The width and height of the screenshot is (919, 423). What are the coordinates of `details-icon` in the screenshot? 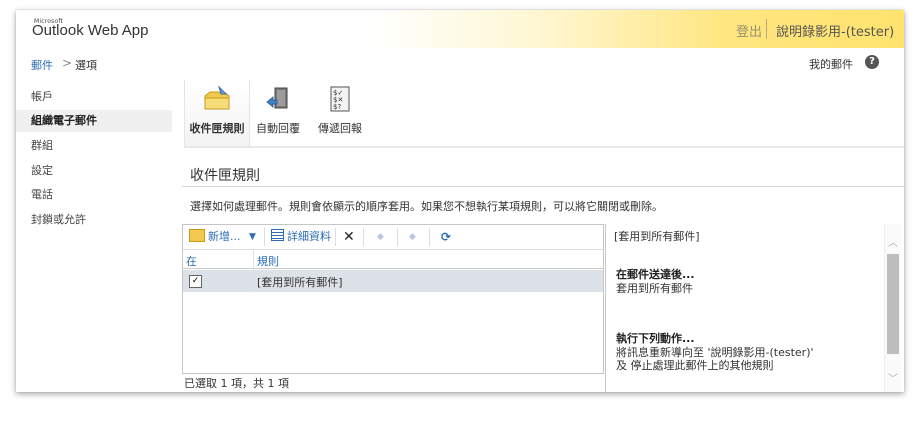 It's located at (277, 235).